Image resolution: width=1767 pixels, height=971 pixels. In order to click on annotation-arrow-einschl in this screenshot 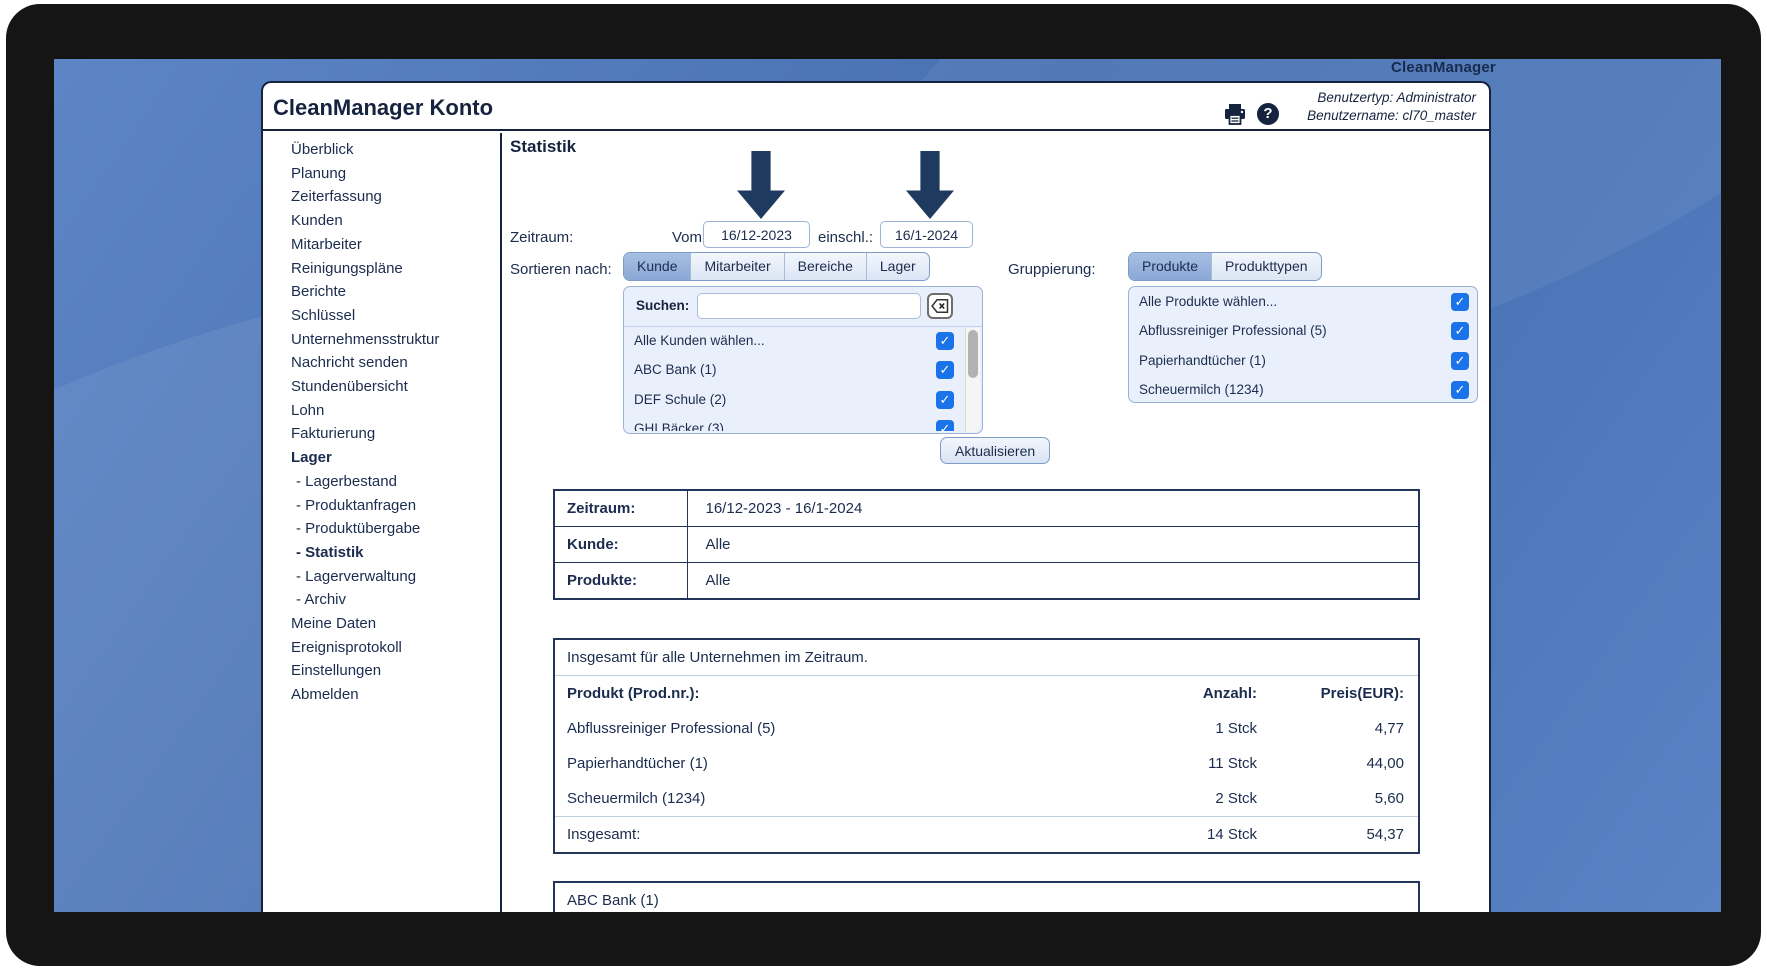, I will do `click(930, 185)`.